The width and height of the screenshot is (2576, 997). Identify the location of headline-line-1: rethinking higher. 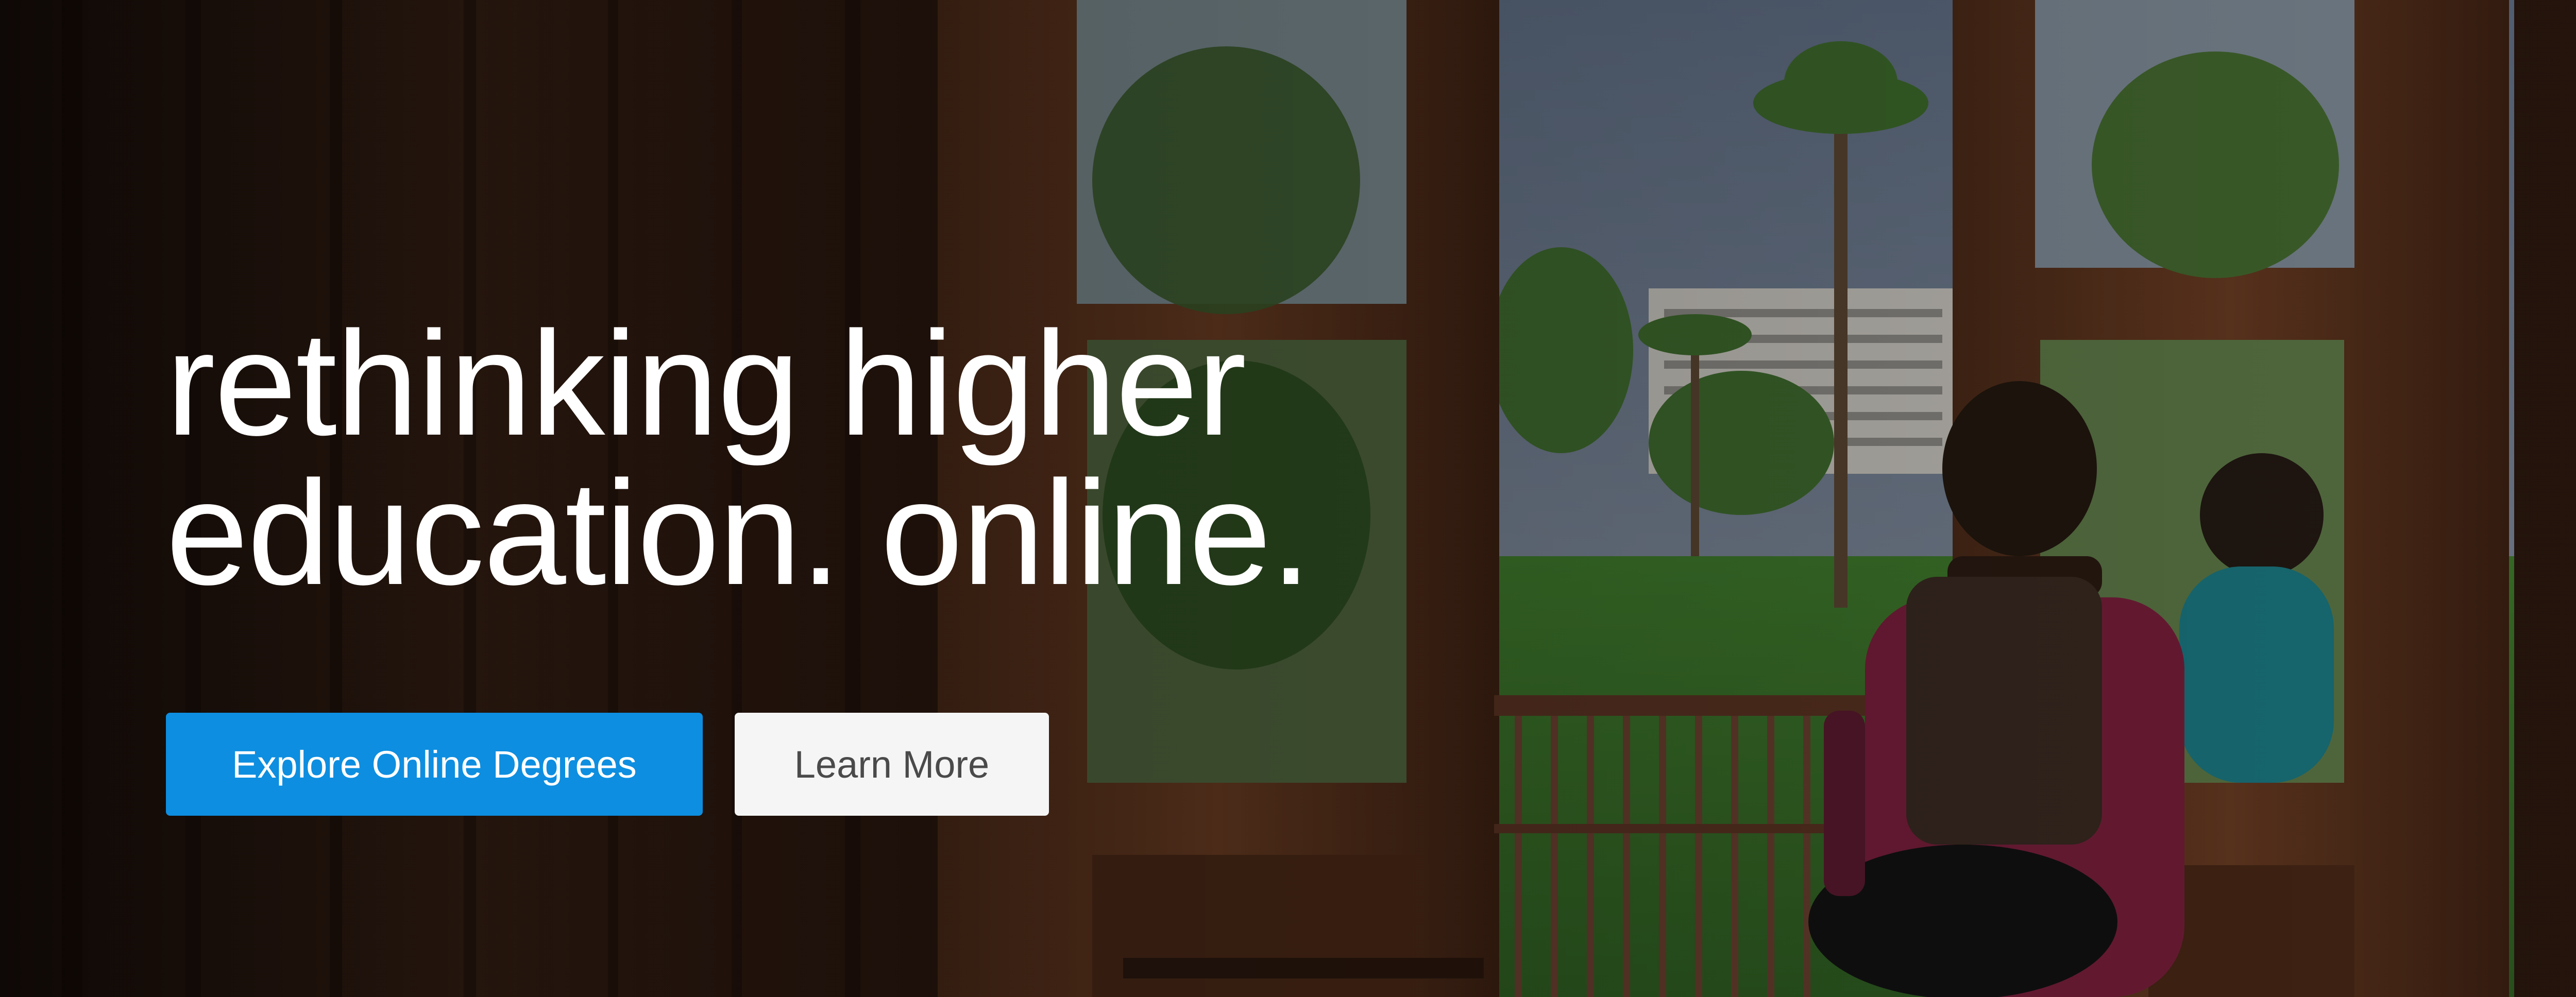
(706, 384).